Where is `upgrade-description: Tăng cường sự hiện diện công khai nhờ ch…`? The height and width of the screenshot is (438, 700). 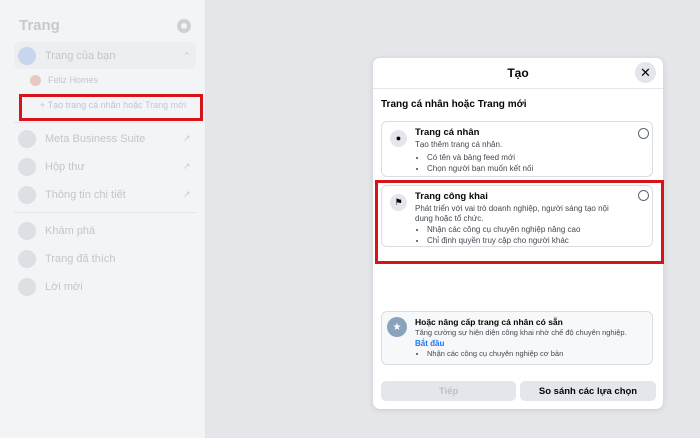 upgrade-description: Tăng cường sự hiện diện công khai nhờ ch… is located at coordinates (521, 332).